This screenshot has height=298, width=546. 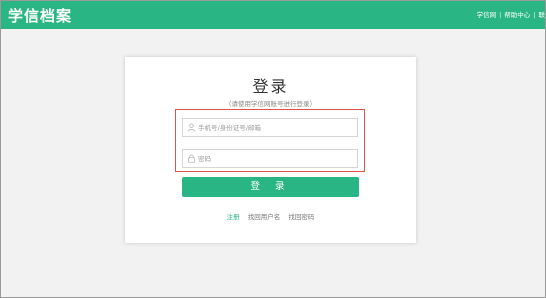 What do you see at coordinates (264, 217) in the screenshot?
I see `find-username-link: 找回用户名` at bounding box center [264, 217].